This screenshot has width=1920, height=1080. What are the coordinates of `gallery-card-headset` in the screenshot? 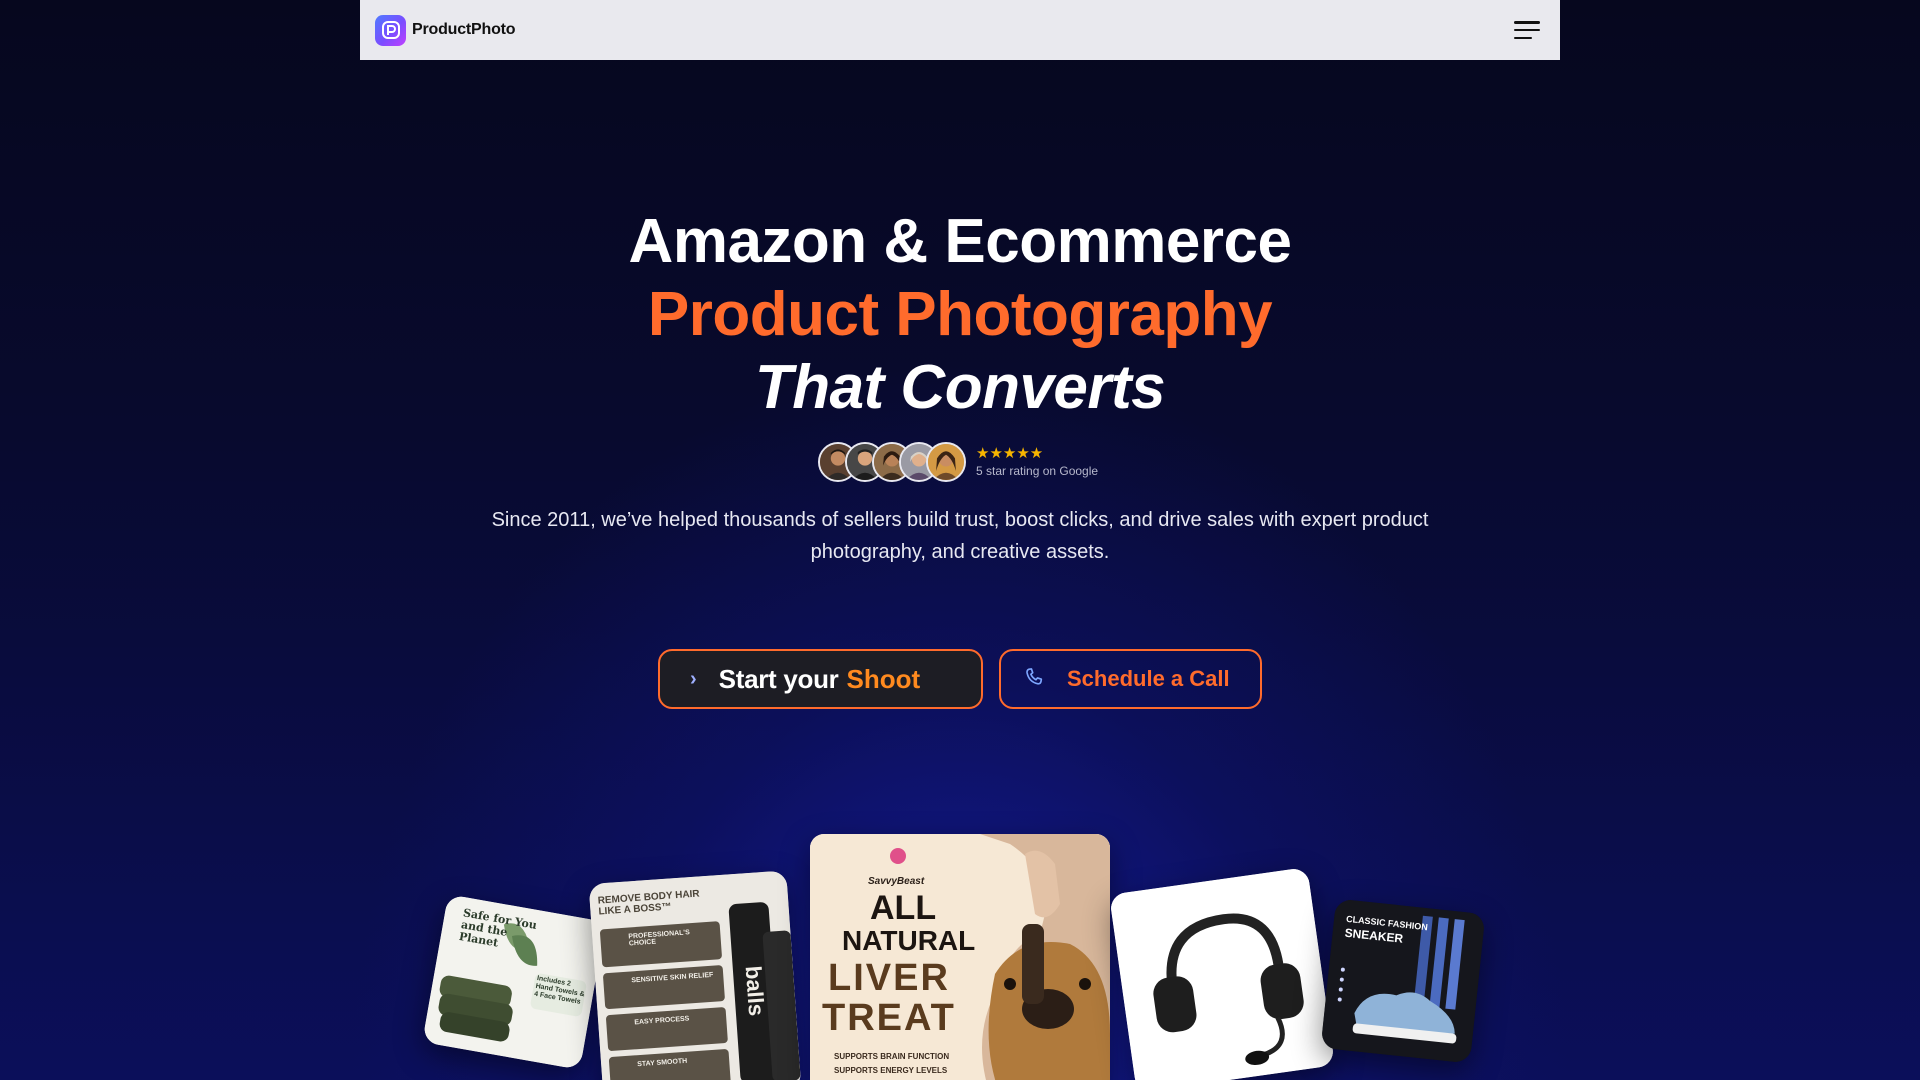 It's located at (1222, 973).